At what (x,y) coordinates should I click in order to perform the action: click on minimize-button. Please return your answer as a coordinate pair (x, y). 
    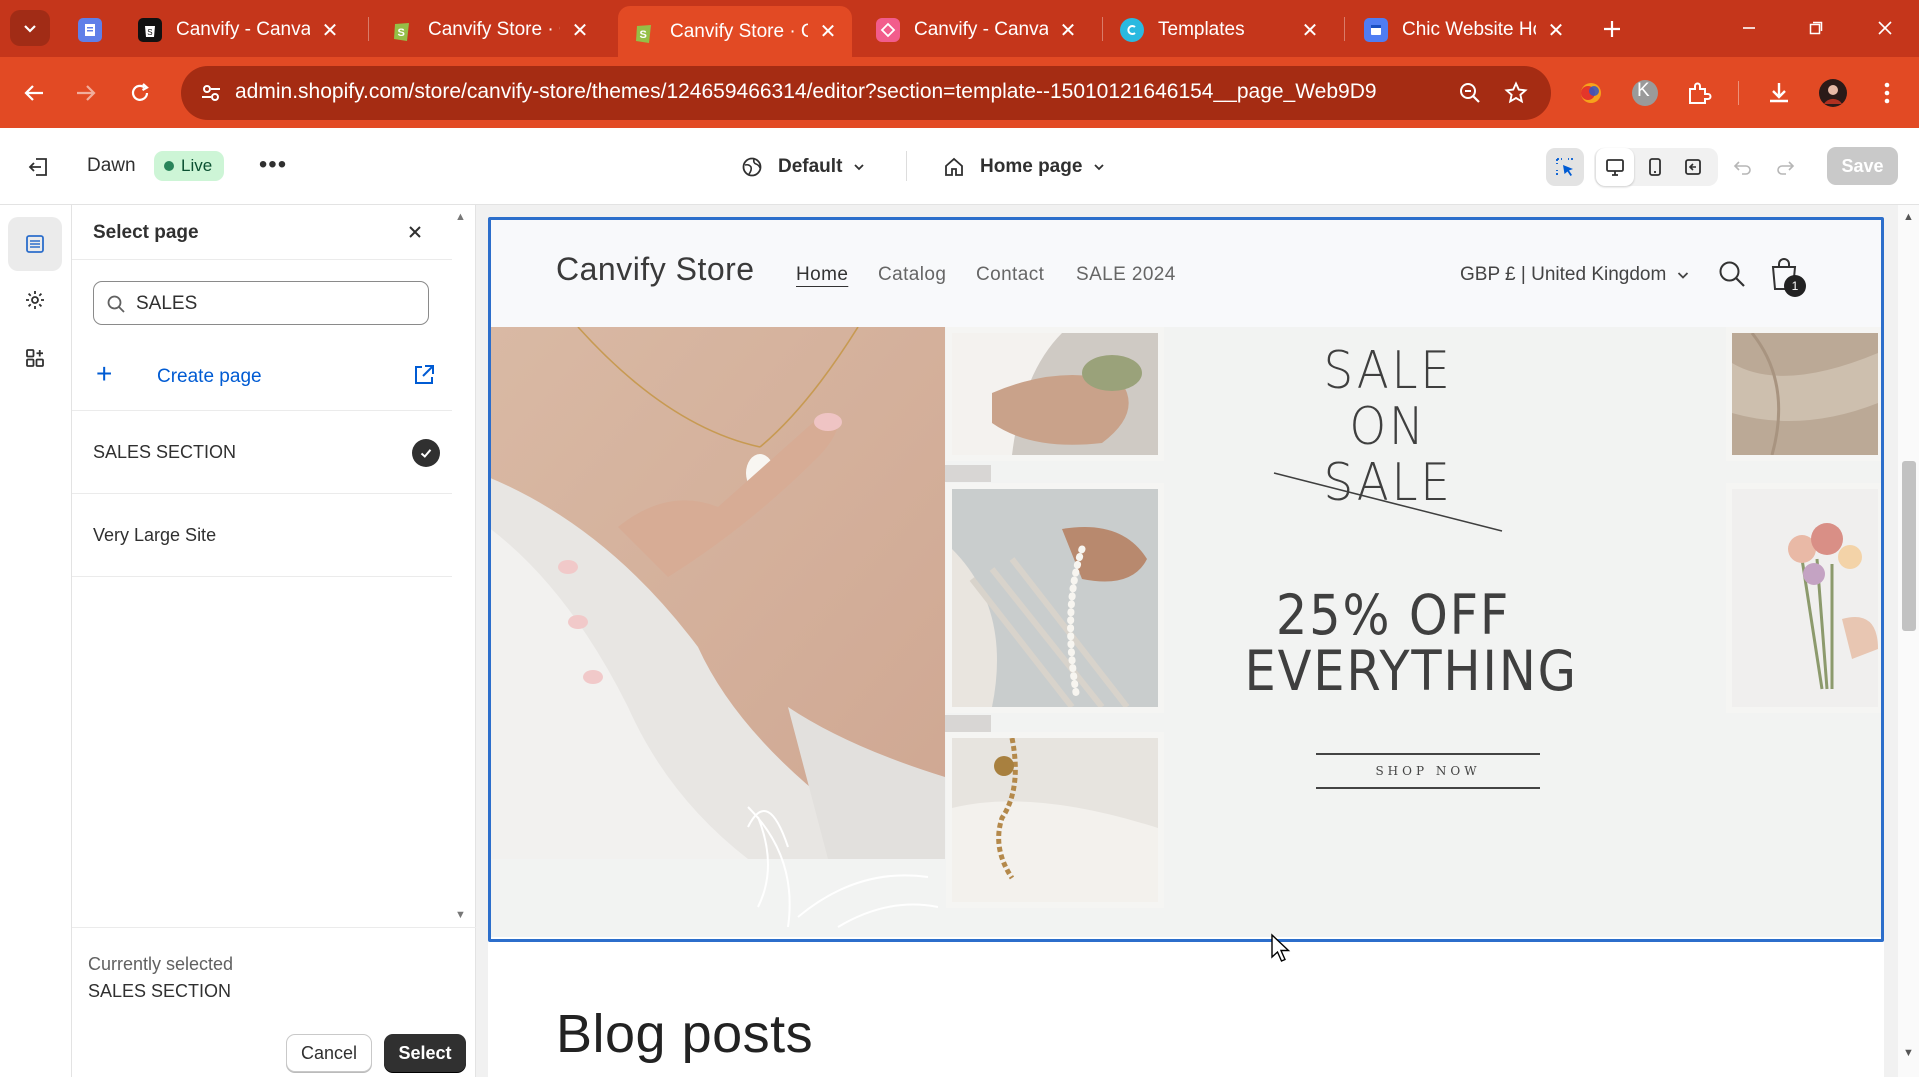
    Looking at the image, I should click on (1749, 28).